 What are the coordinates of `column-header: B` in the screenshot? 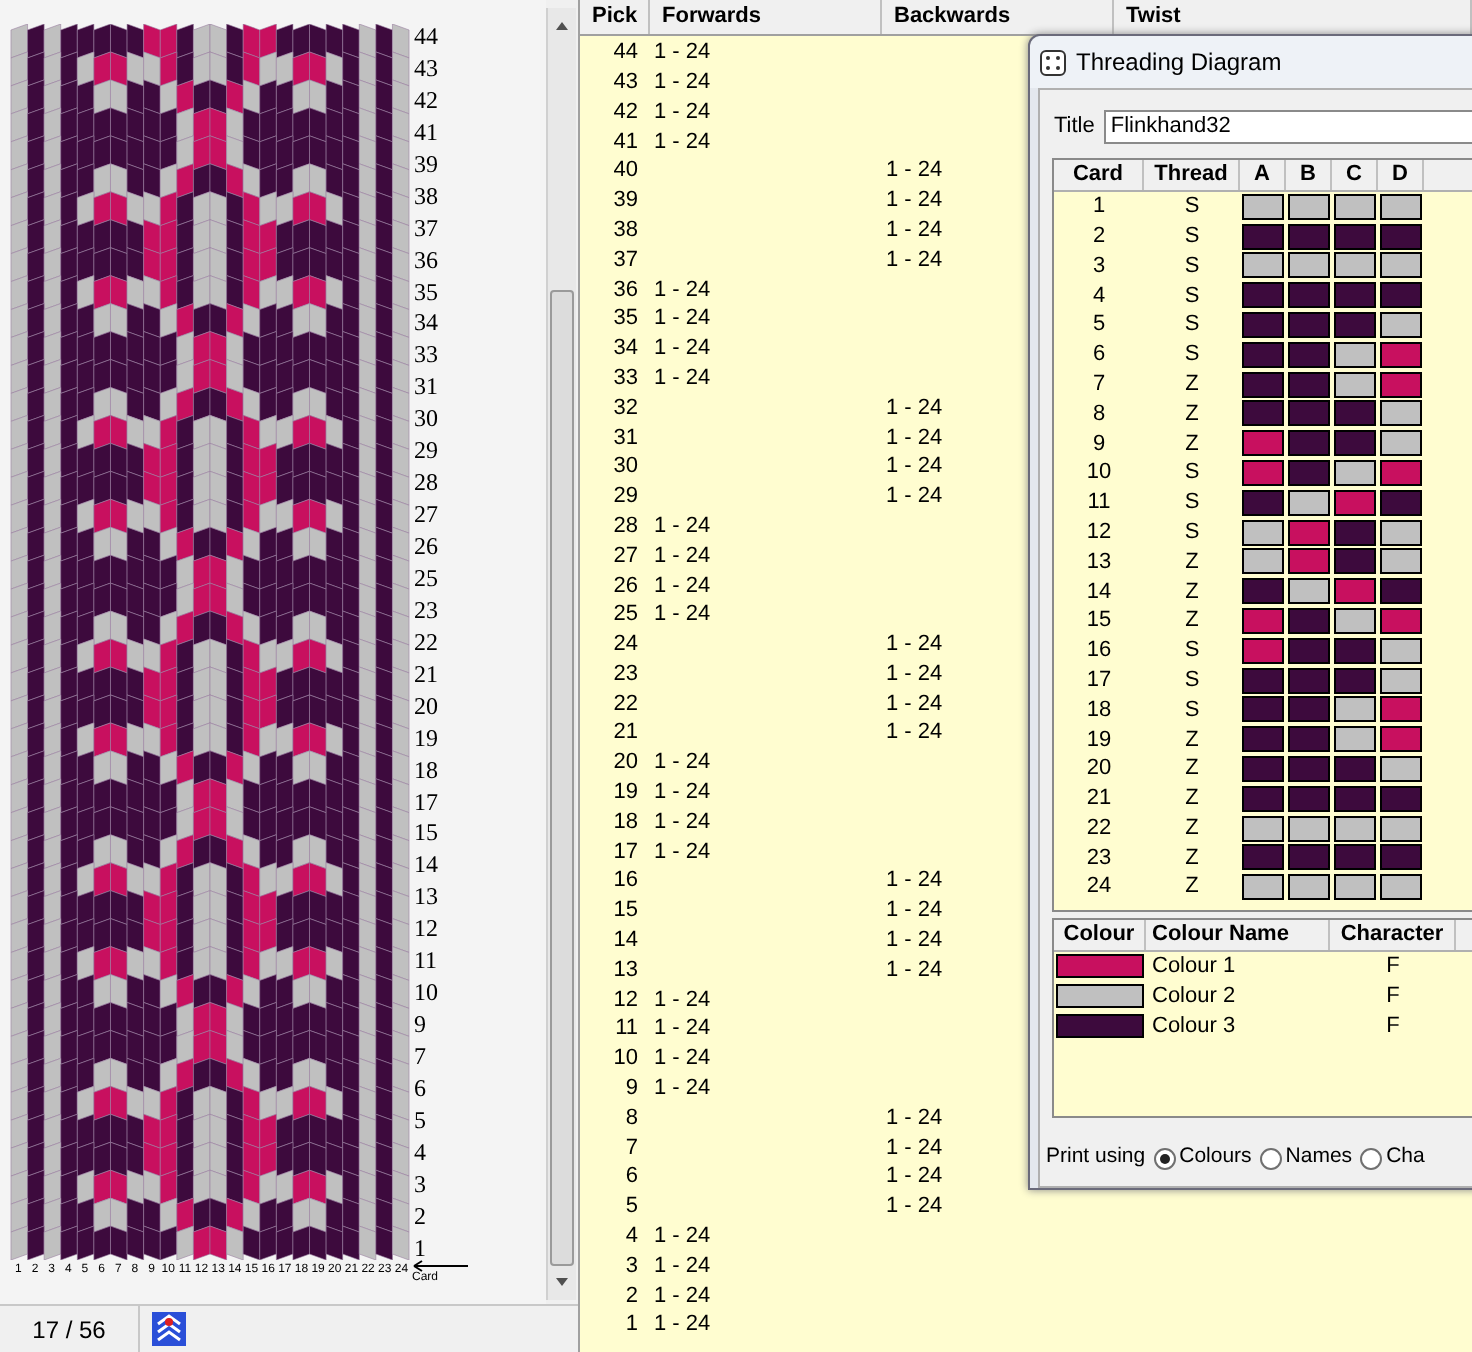 It's located at (1309, 175).